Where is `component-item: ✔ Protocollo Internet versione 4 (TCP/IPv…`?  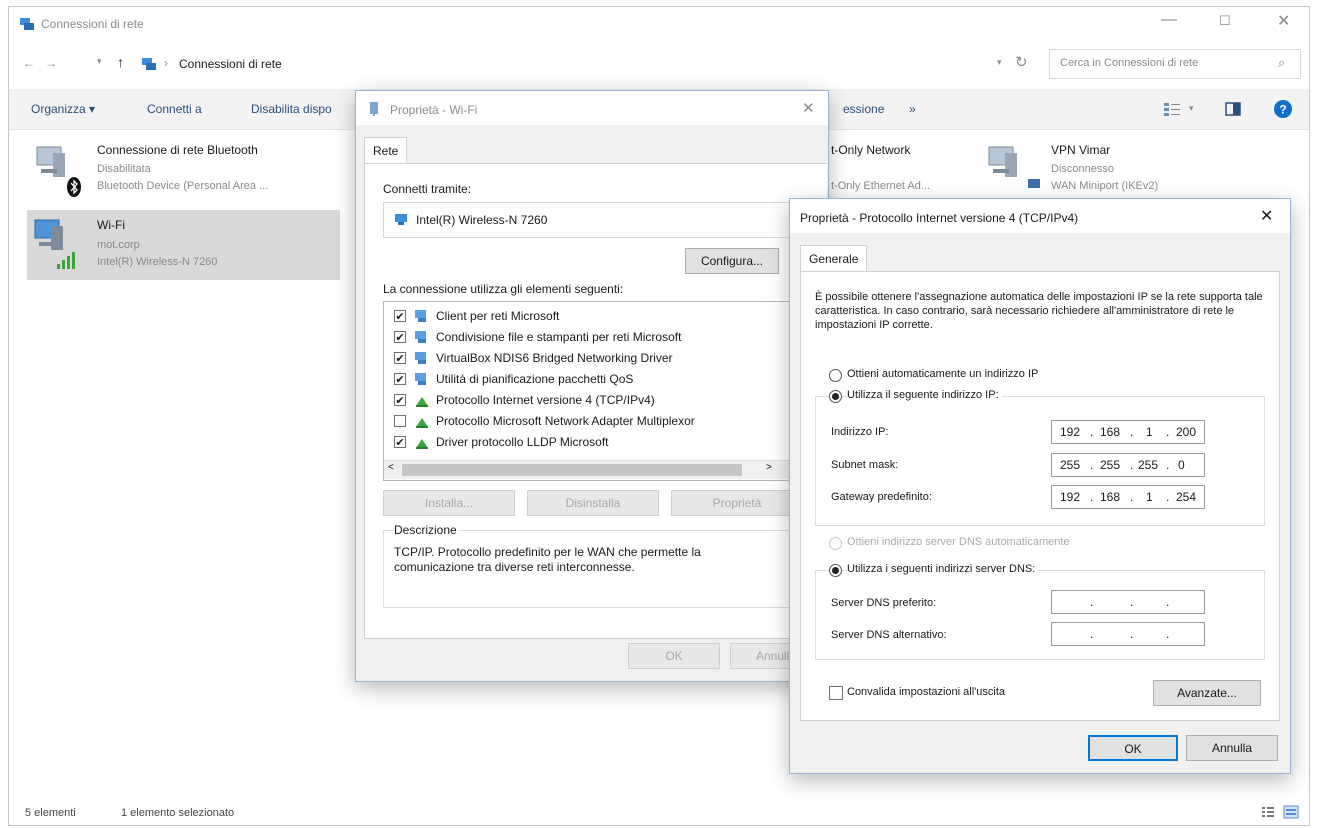
component-item: ✔ Protocollo Internet versione 4 (TCP/IPv… is located at coordinates (594, 400).